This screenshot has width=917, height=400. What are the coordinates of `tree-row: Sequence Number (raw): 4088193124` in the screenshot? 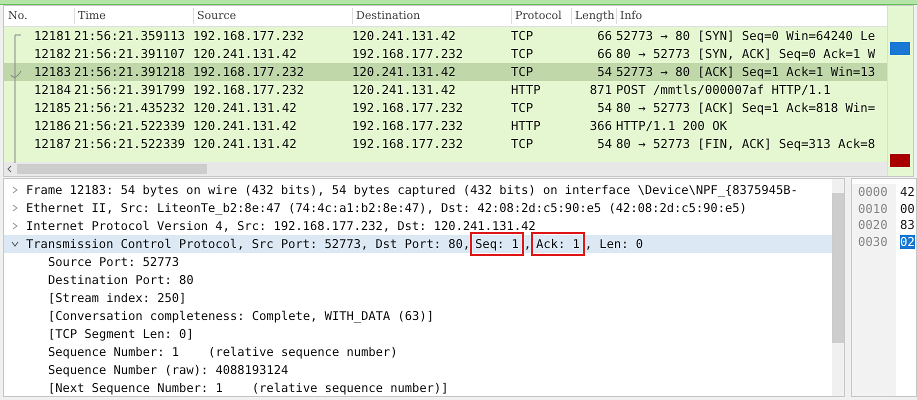 It's located at (418, 370).